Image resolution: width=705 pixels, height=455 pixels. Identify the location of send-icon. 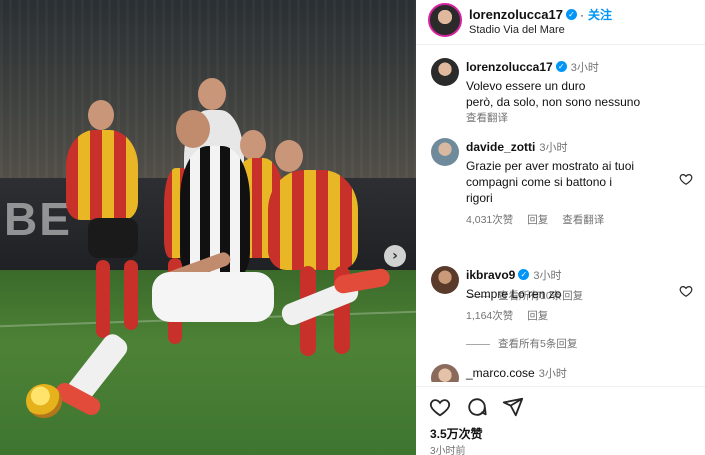
(513, 407).